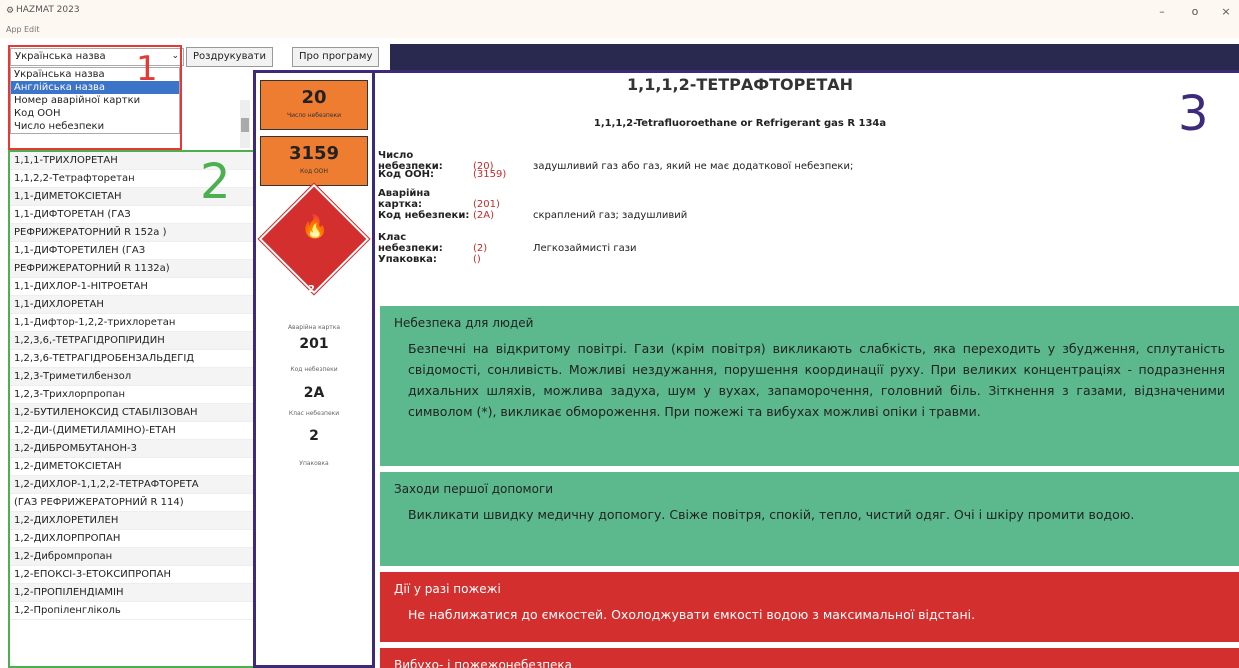  I want to click on pack-label: Упаковка, so click(314, 463).